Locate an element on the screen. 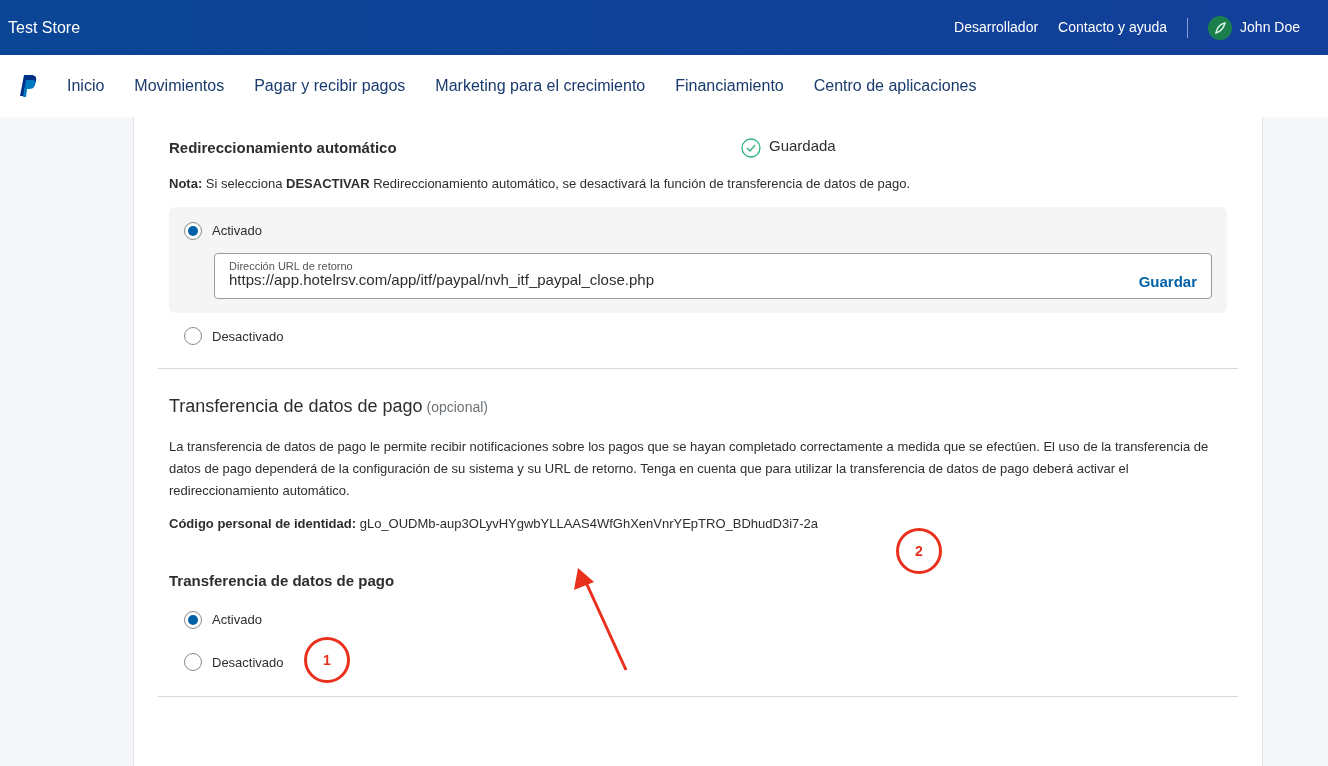  note-text: Nota: Si selecciona DESACTIVAR Redireccionamiento automático, se desactivará la función de transferencia de datos de pago. is located at coordinates (540, 183).